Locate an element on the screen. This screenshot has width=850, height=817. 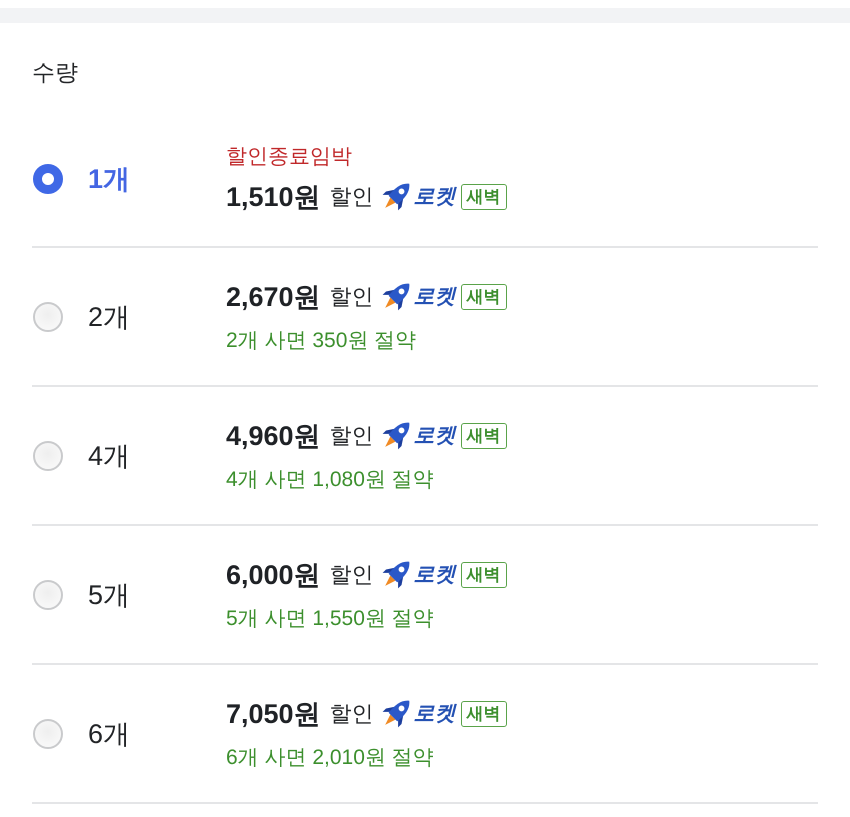
quantity-label: 5개 is located at coordinates (109, 595).